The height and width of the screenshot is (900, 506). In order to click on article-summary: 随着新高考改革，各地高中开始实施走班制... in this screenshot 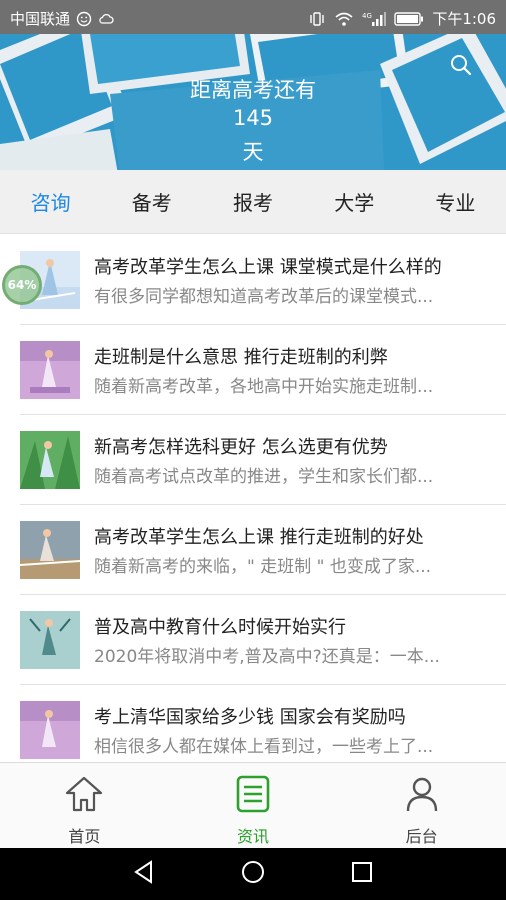, I will do `click(264, 387)`.